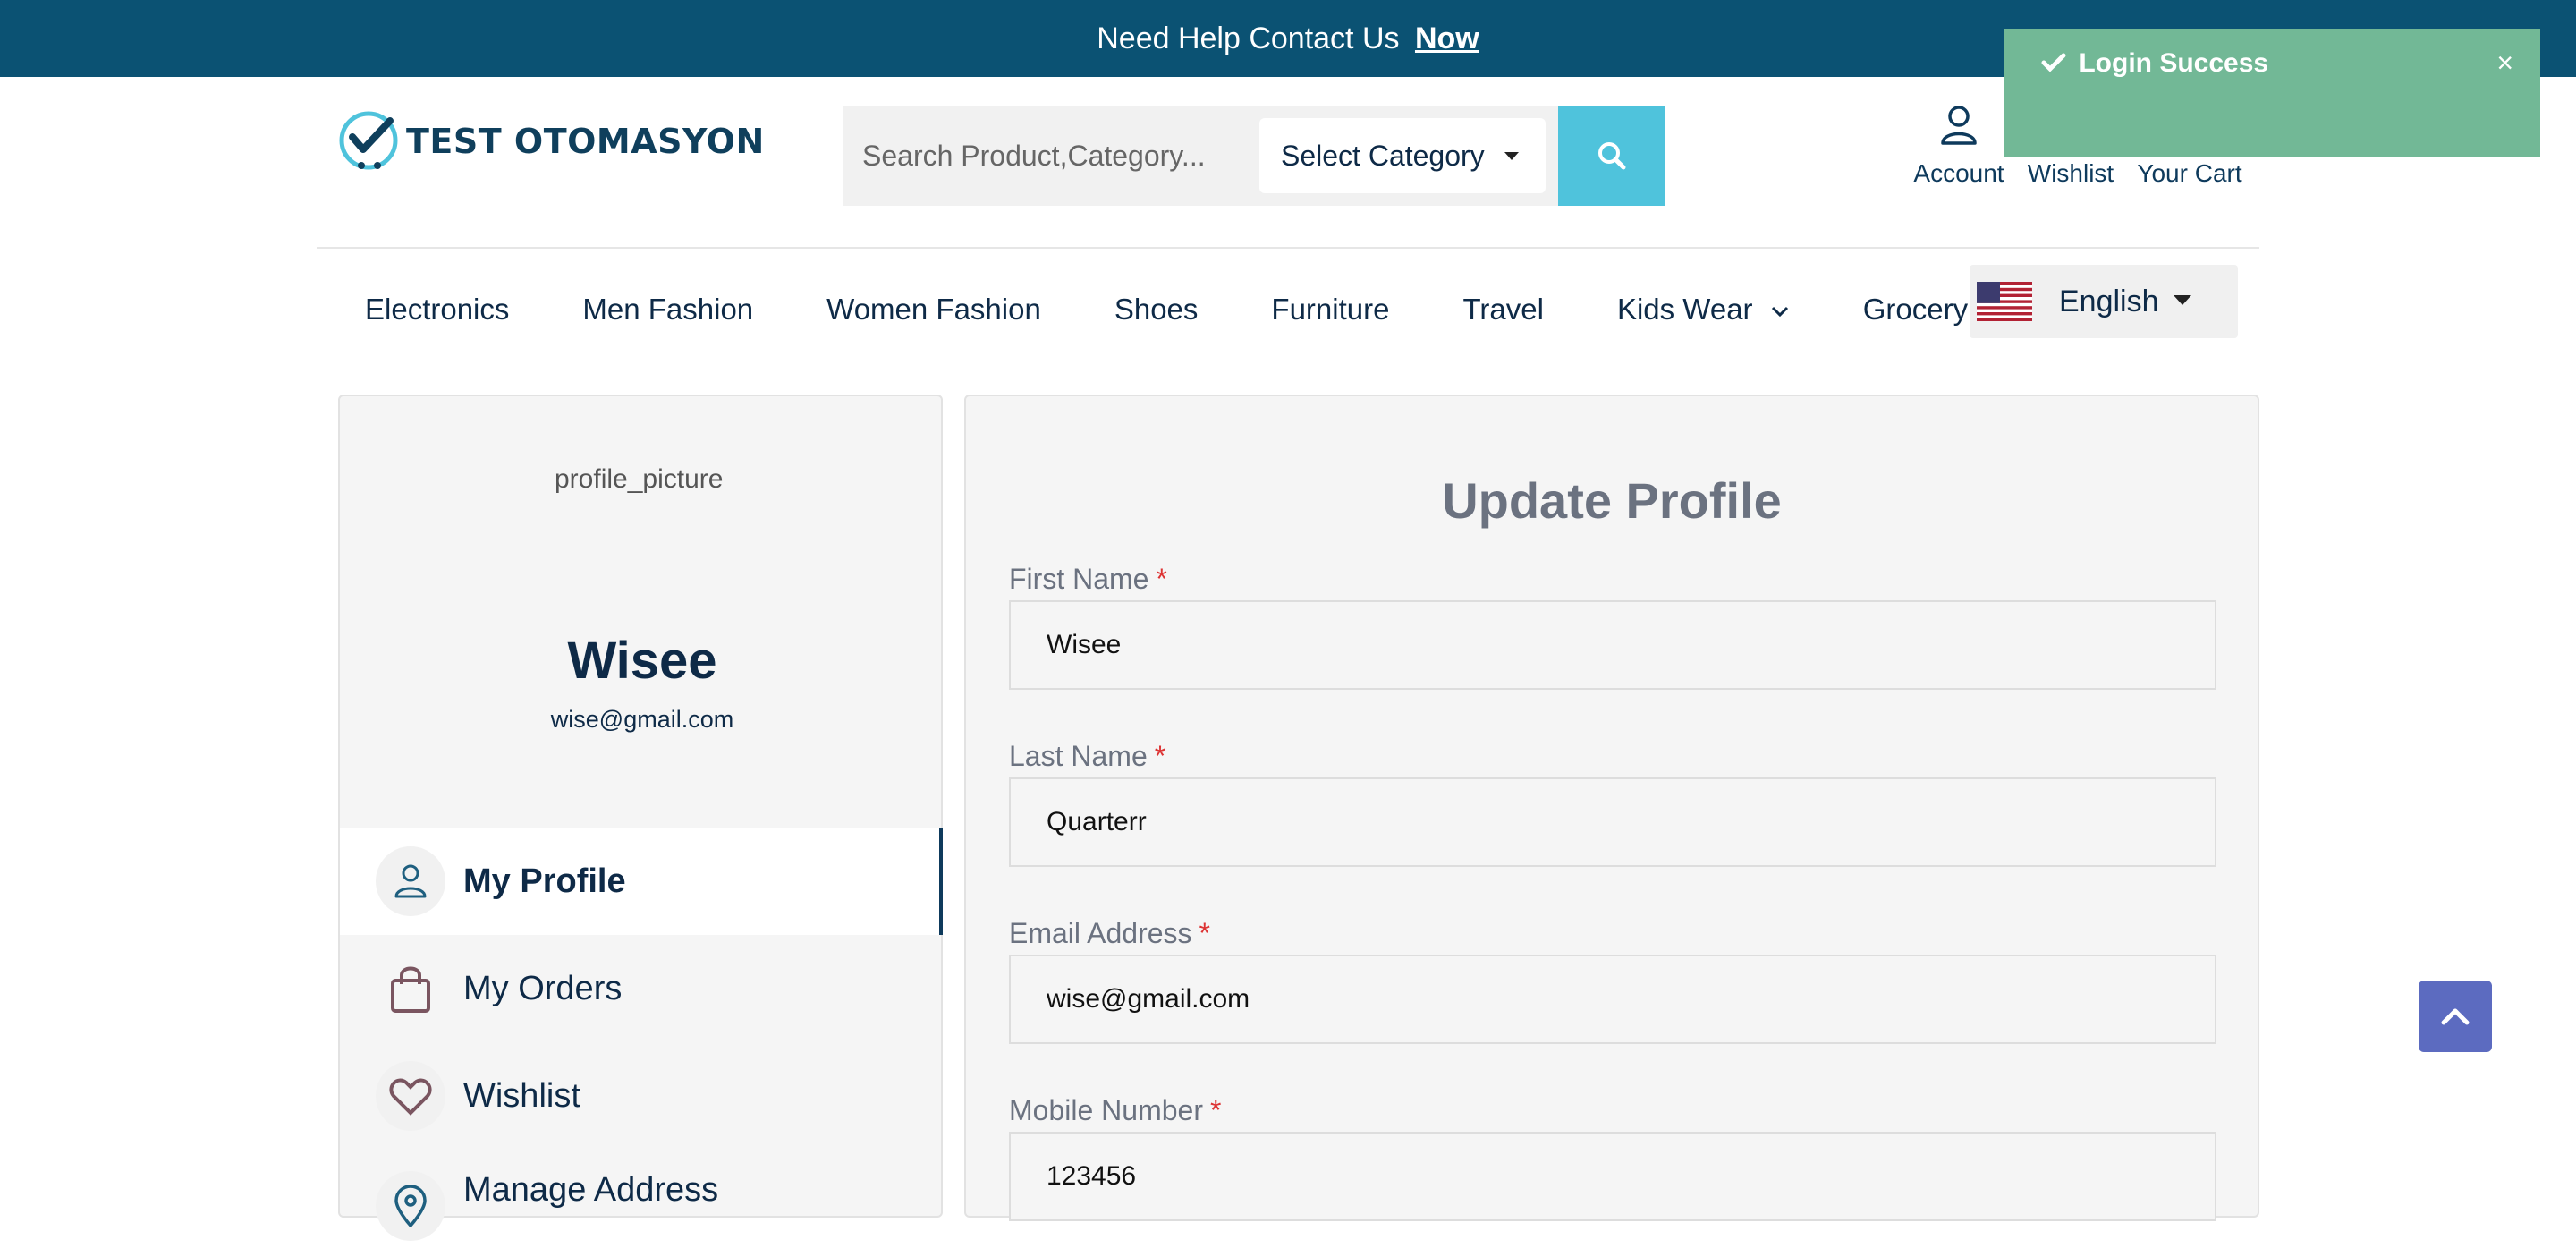 This screenshot has width=2576, height=1257. Describe the element at coordinates (642, 661) in the screenshot. I see `profile-name: Wisee` at that location.